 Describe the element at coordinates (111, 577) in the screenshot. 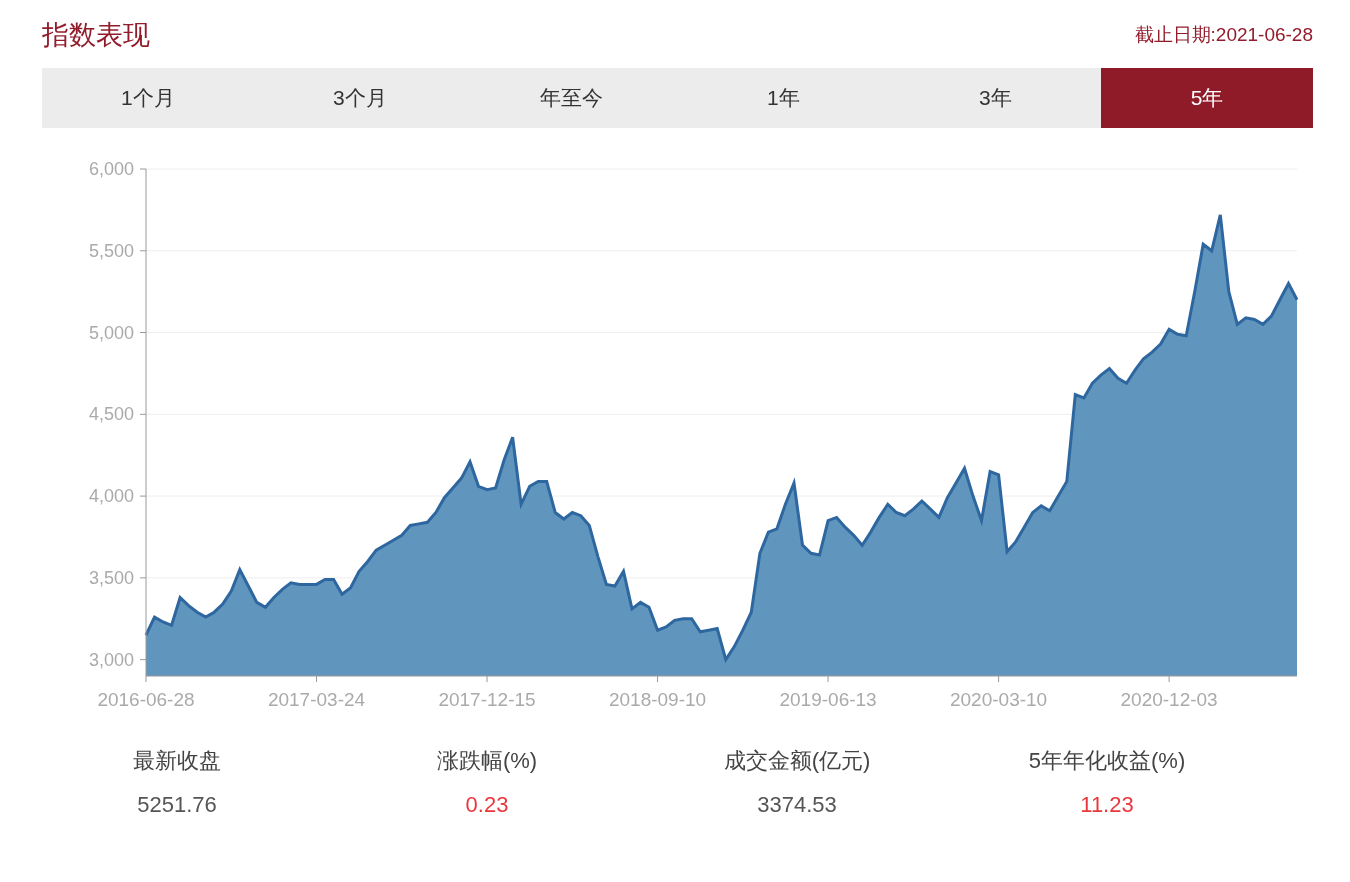

I see `axis-label: 3,500` at that location.